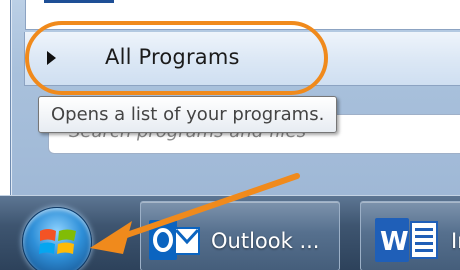 This screenshot has height=270, width=460. Describe the element at coordinates (79, 1) in the screenshot. I see `pinned-item-edge` at that location.